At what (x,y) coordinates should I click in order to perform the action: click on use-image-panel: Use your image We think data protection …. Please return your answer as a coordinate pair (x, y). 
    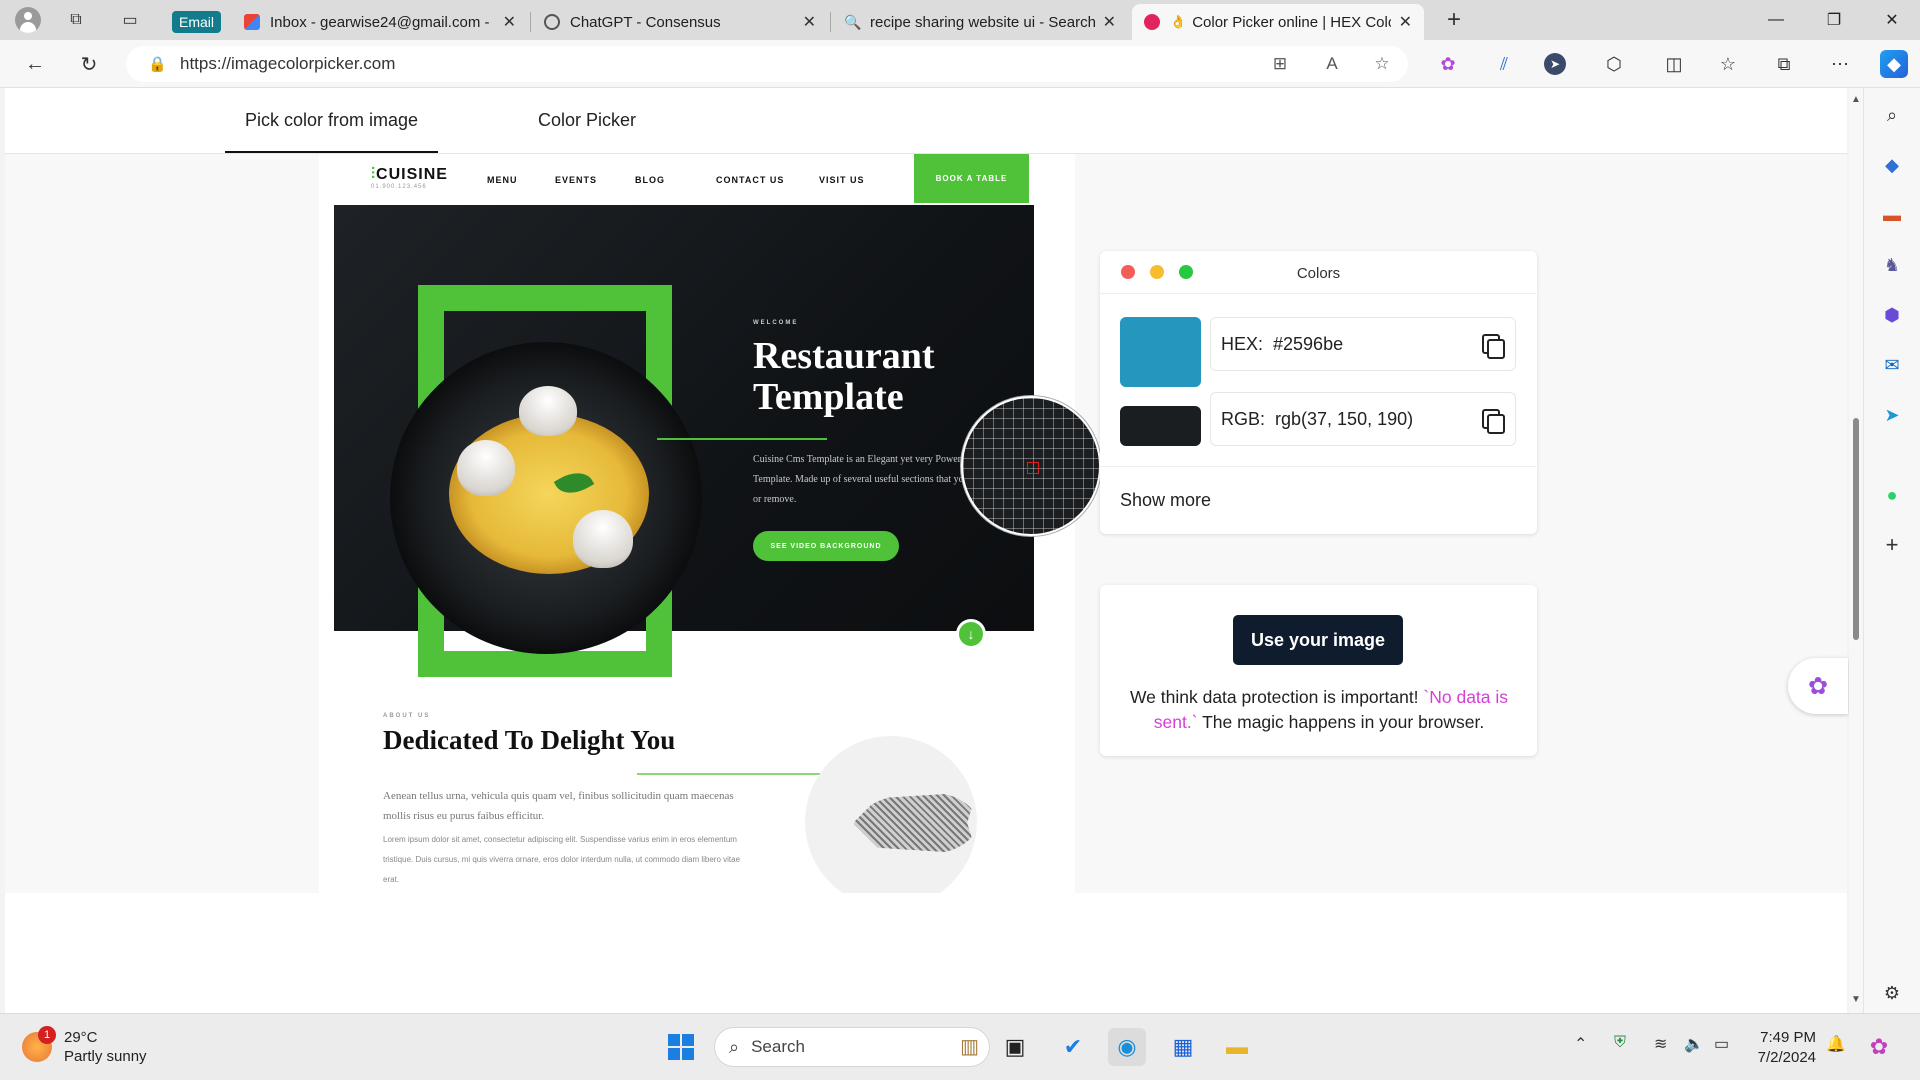
    Looking at the image, I should click on (1318, 670).